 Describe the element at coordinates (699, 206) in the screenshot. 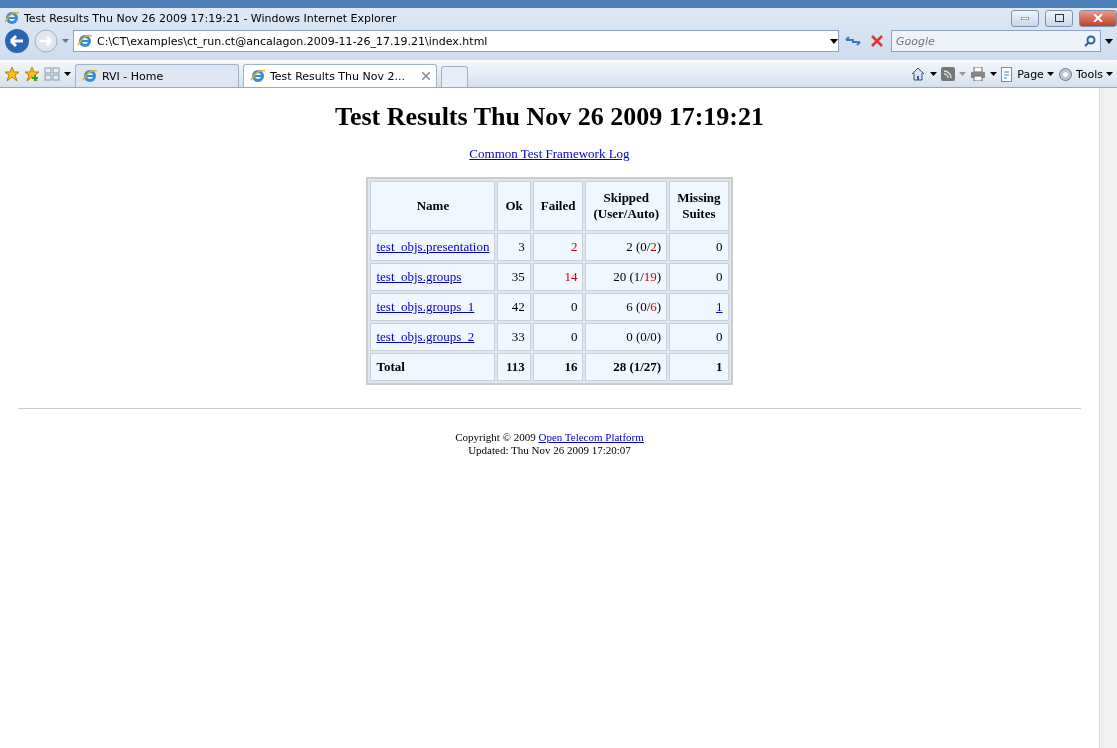

I see `column-header: Missing Suites` at that location.